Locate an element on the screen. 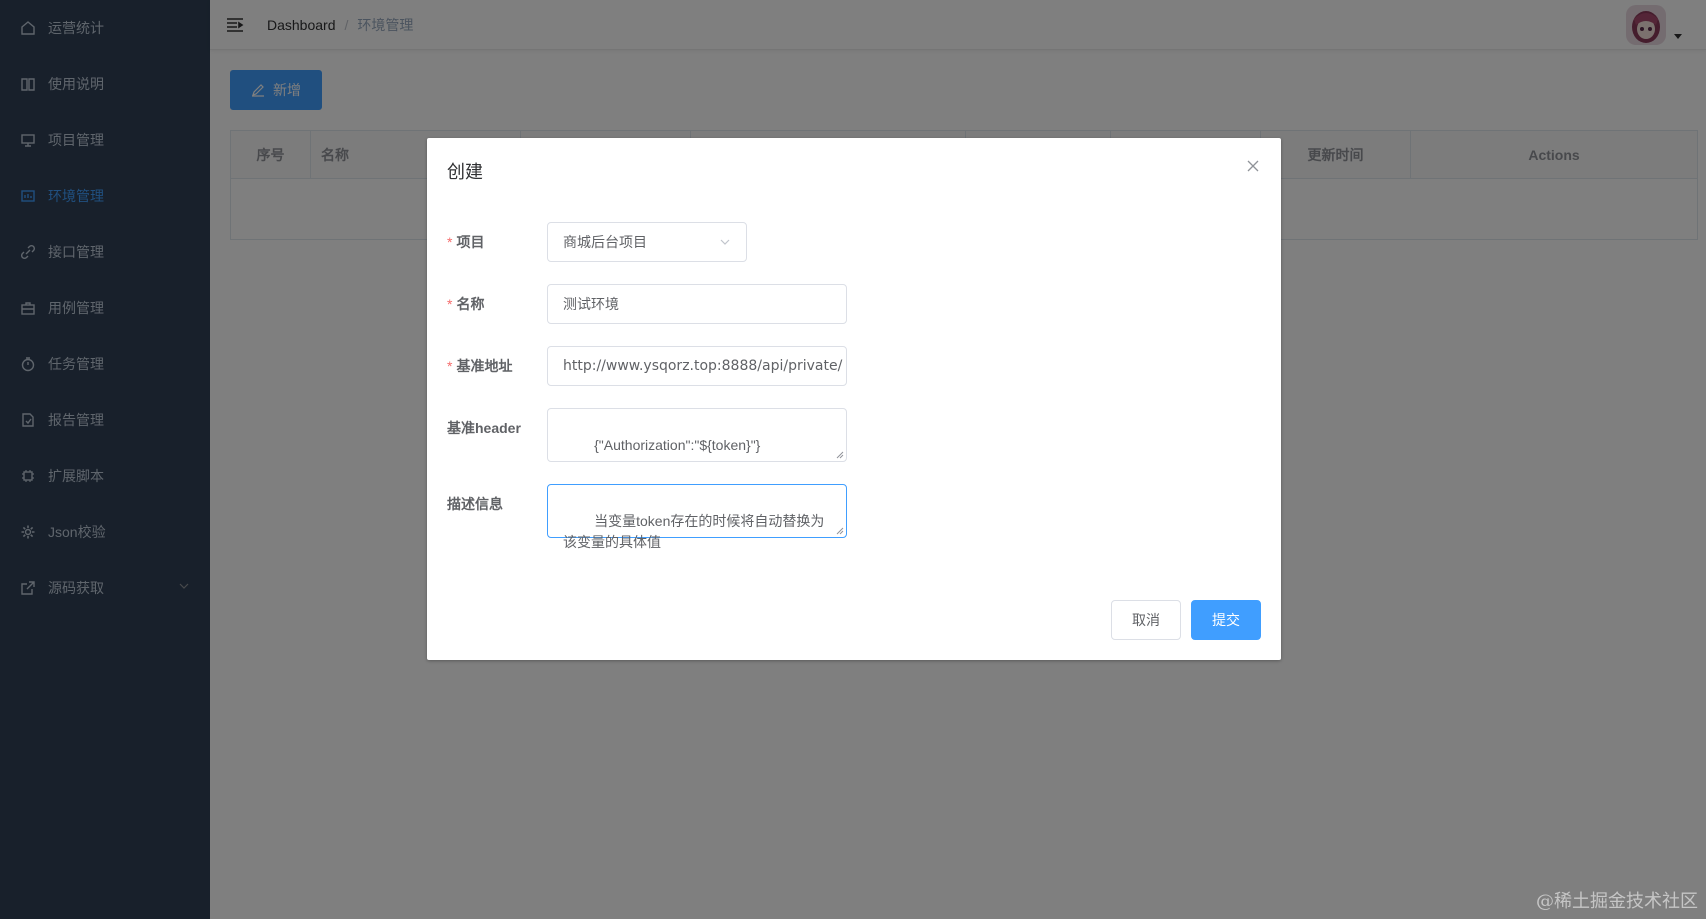  project-select-value: 商城后台项目 is located at coordinates (605, 242).